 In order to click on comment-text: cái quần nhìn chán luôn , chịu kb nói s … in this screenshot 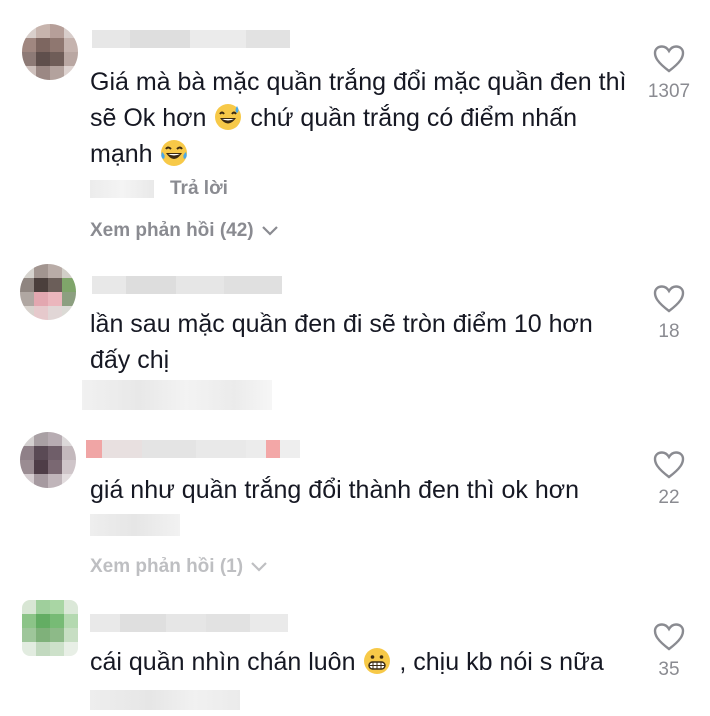, I will do `click(347, 662)`.